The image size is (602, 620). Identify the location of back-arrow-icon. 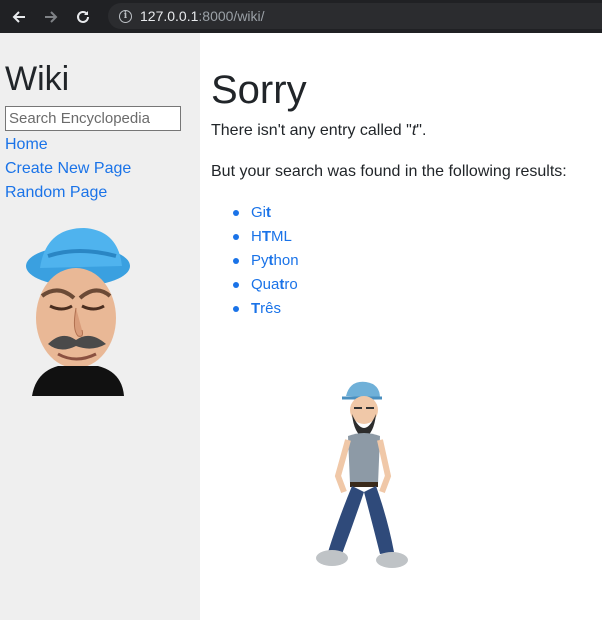
(19, 17).